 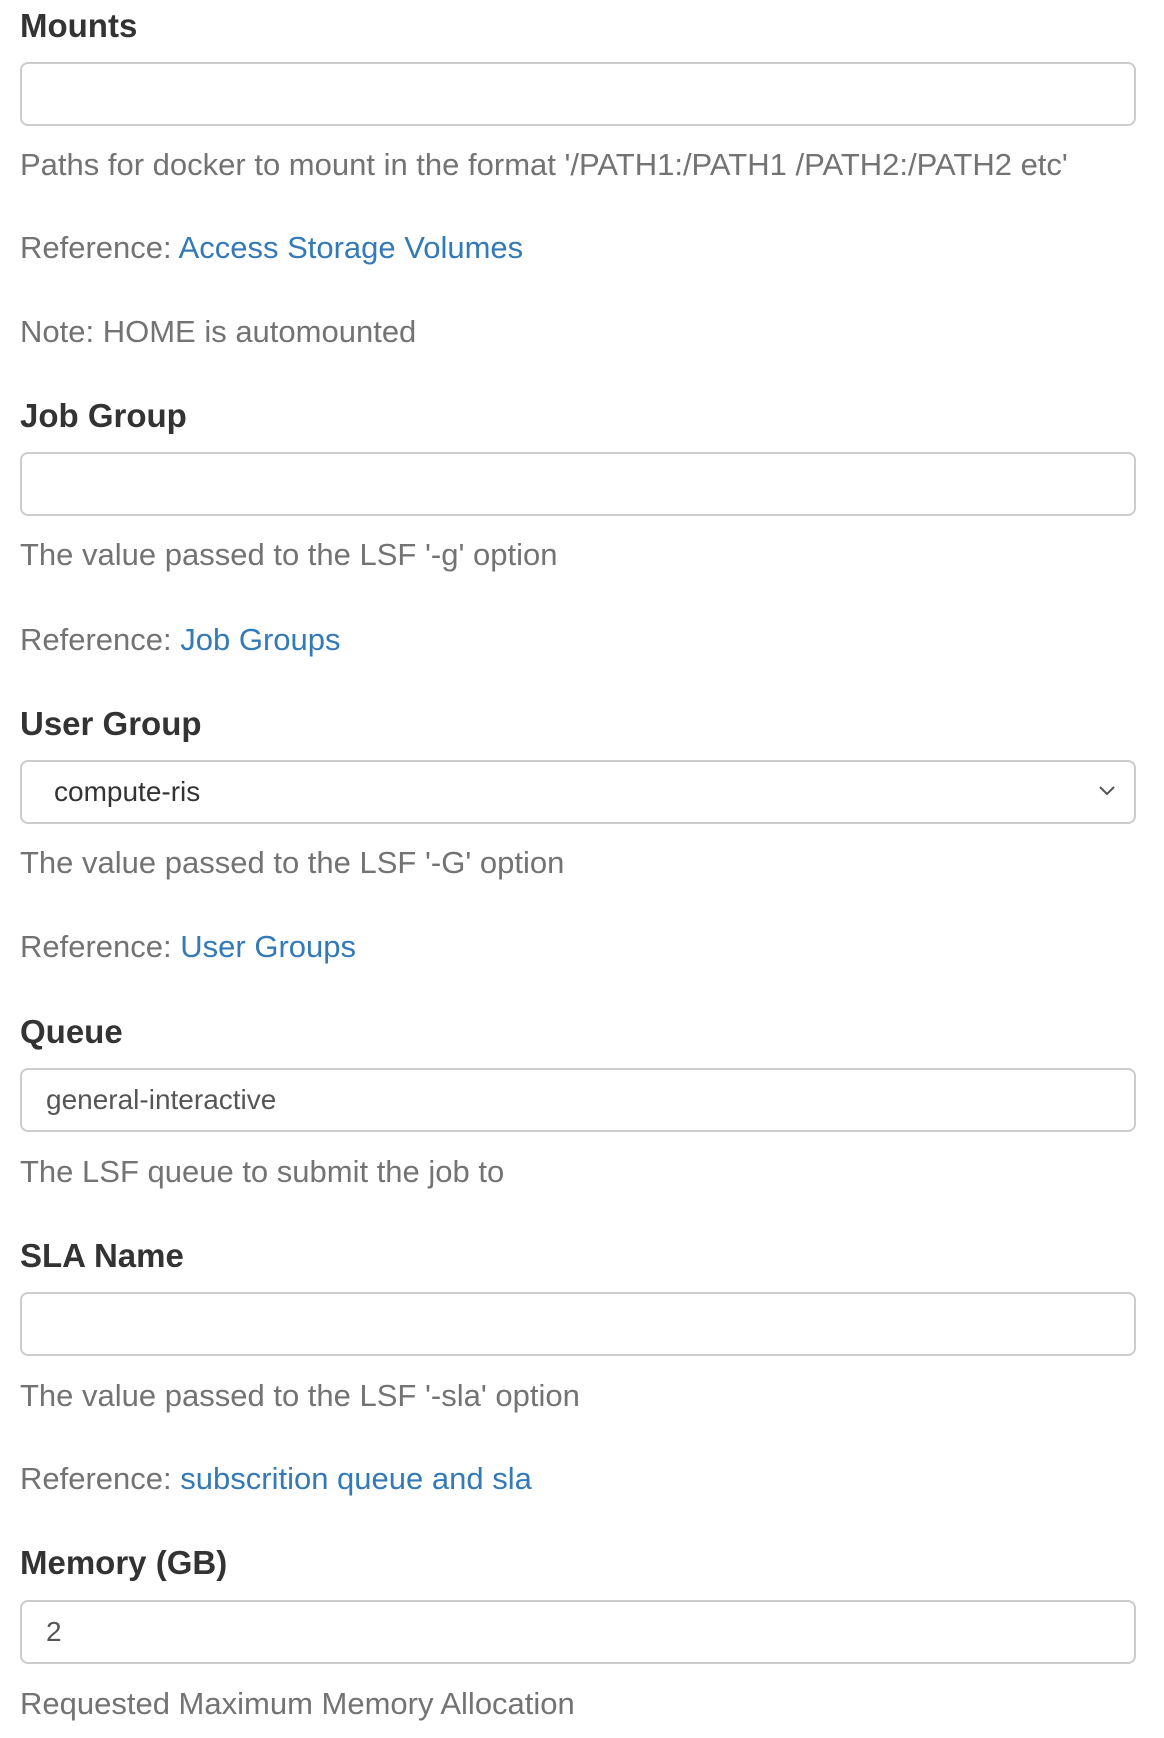 I want to click on job-group-reference: Reference: Job Groups, so click(x=180, y=640).